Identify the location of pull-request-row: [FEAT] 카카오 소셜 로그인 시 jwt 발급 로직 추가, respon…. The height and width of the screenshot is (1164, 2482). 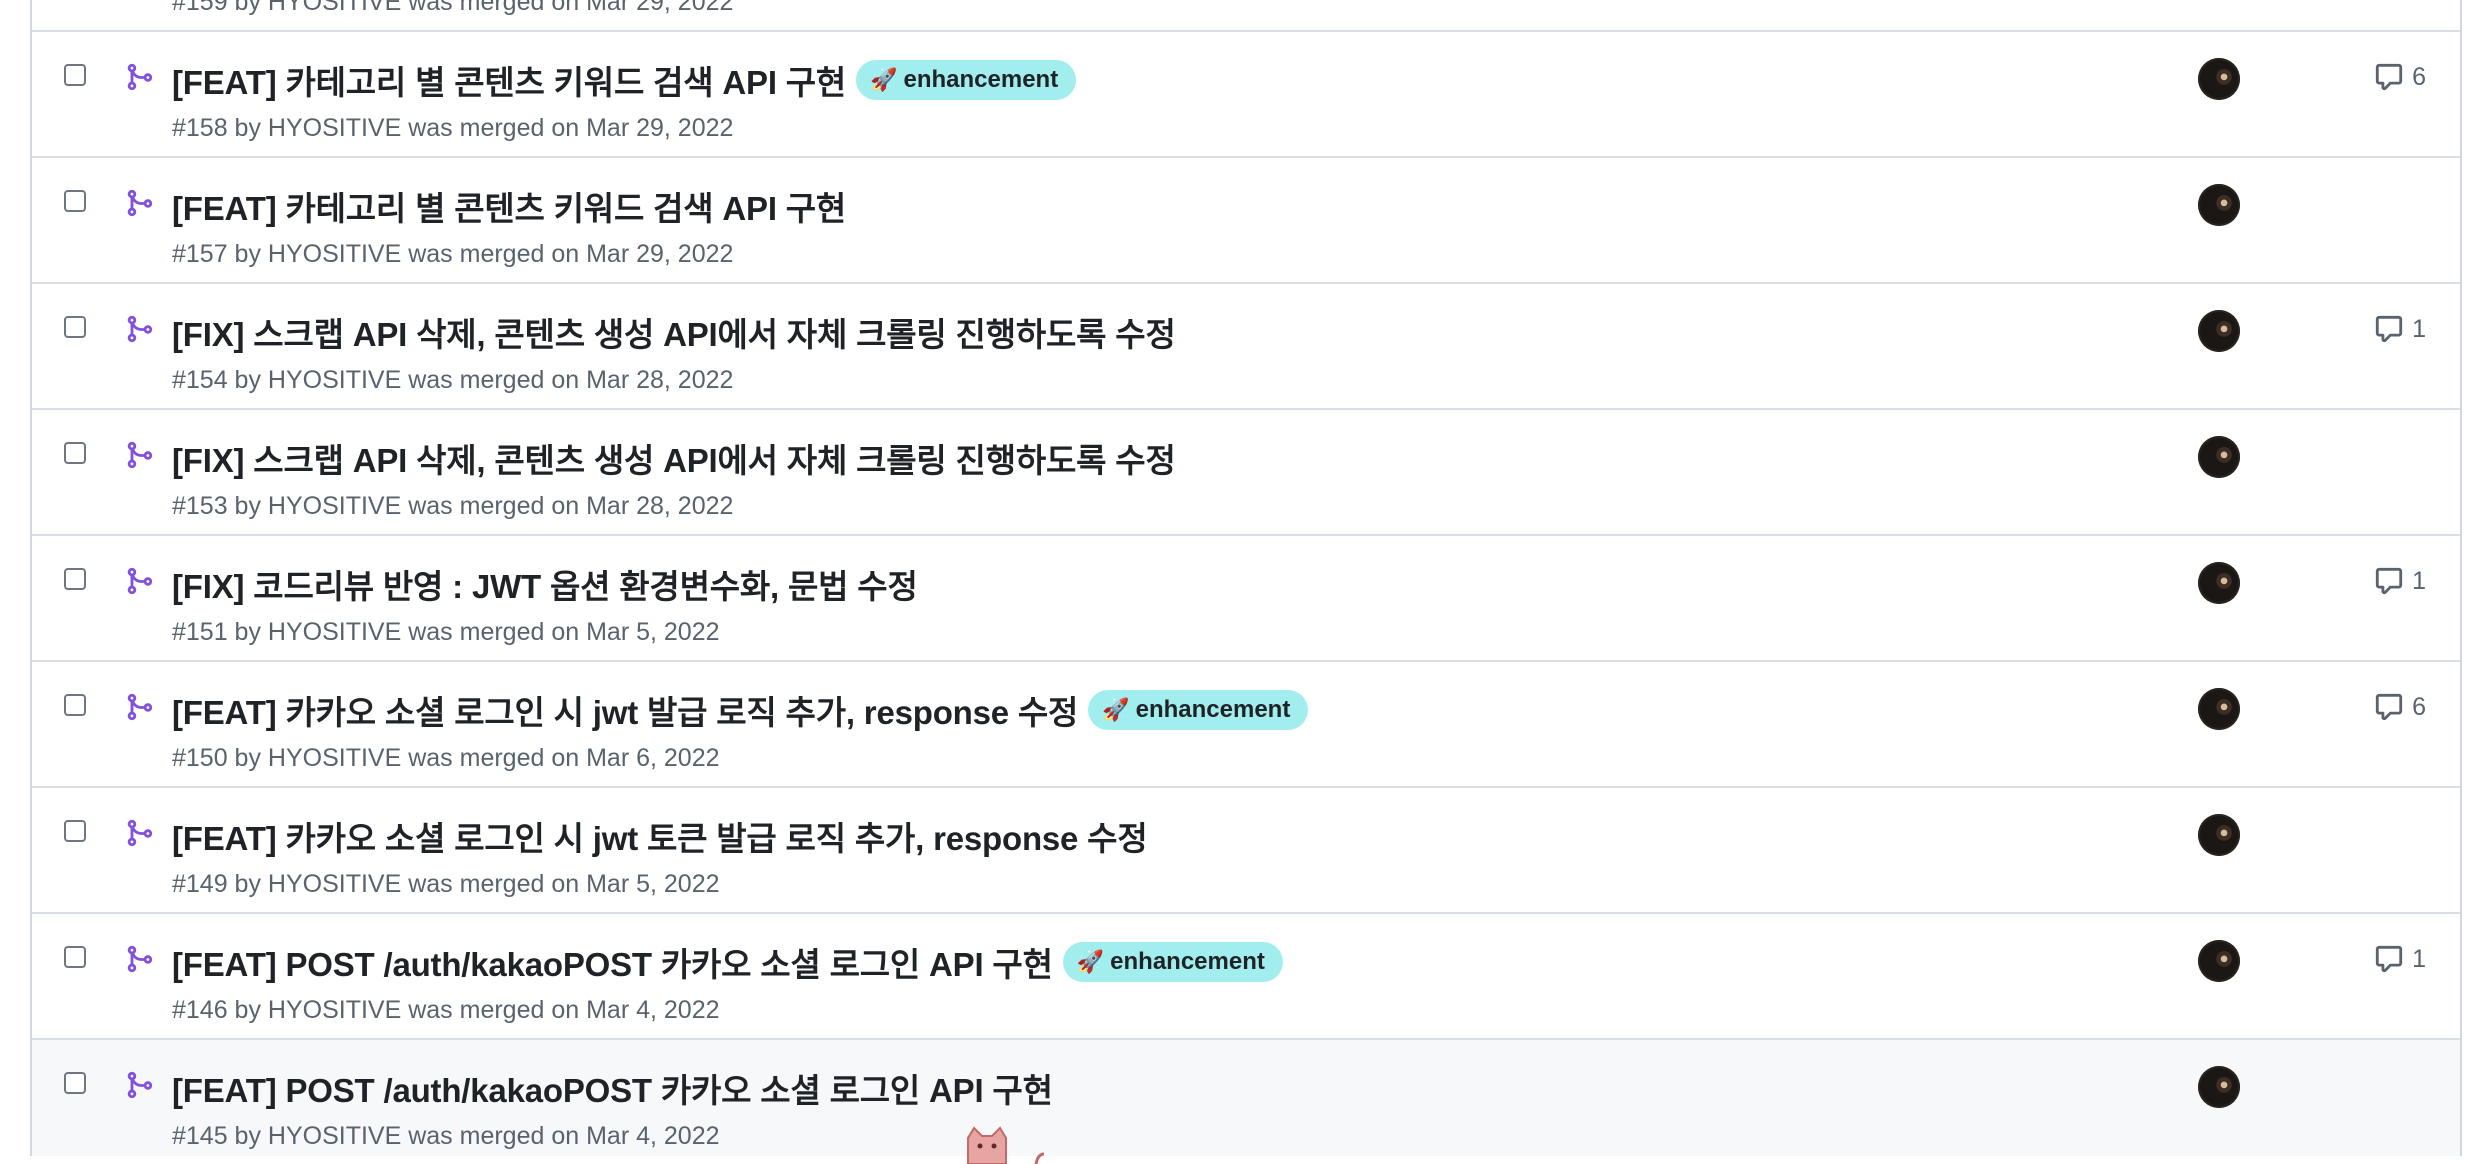
(1246, 723).